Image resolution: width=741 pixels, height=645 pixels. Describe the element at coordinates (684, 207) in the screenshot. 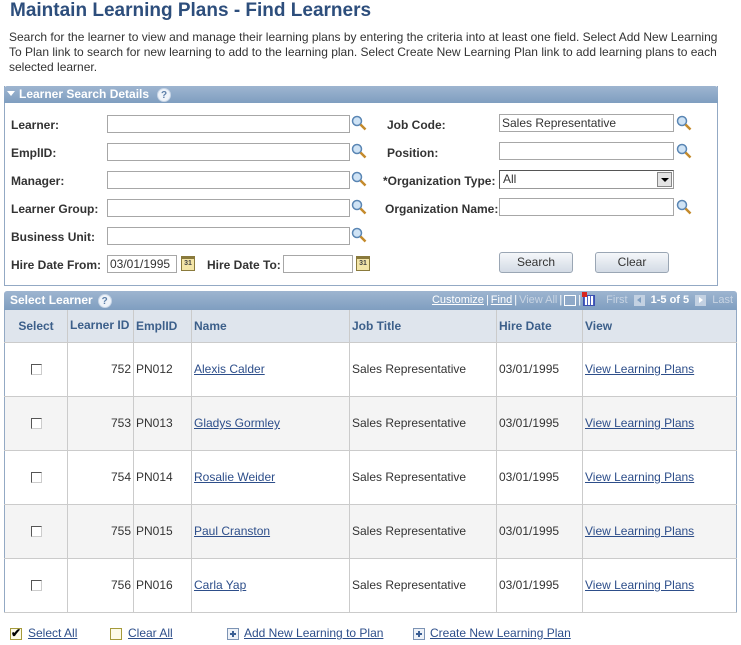

I see `organization-name-lookup-icon` at that location.